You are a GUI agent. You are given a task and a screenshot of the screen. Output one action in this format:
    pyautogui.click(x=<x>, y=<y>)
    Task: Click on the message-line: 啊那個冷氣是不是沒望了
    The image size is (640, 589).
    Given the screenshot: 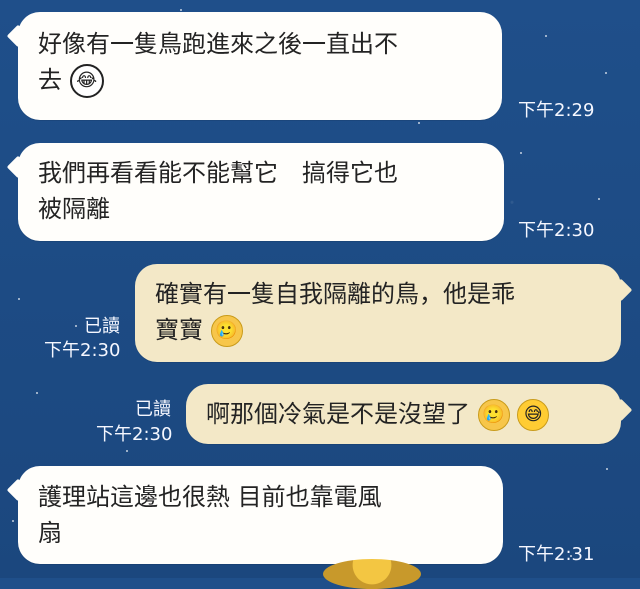 What is the action you would take?
    pyautogui.click(x=338, y=414)
    